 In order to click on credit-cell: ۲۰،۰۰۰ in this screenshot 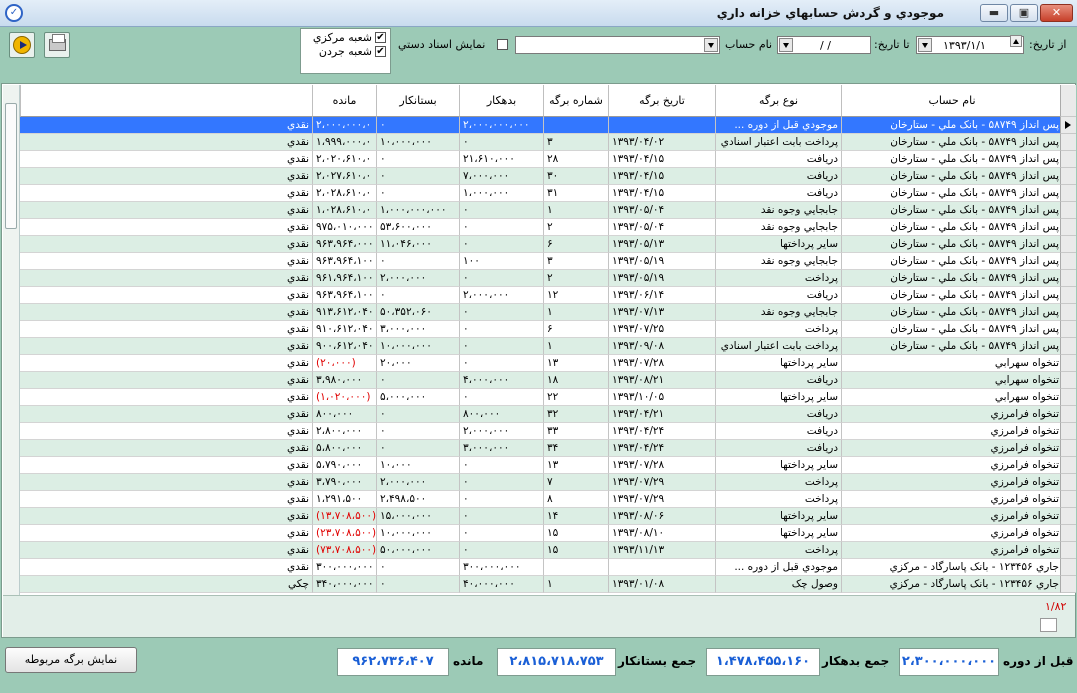, I will do `click(418, 363)`.